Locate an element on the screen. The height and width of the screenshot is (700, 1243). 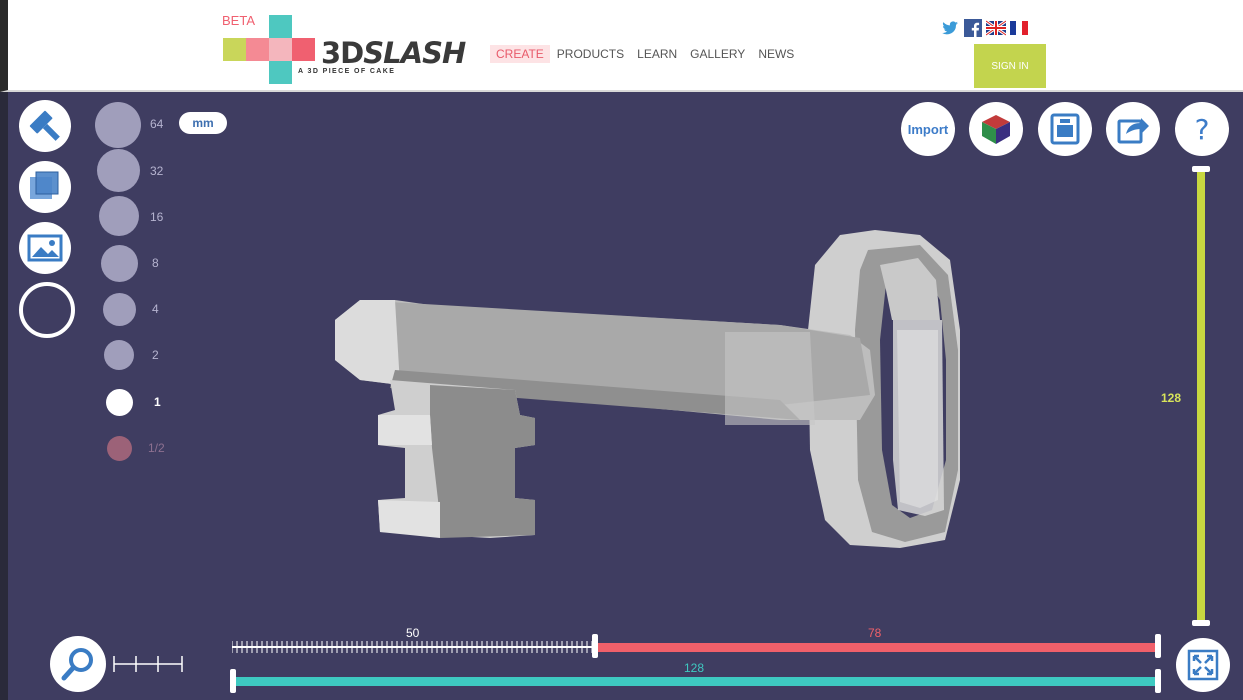
fit-view-button is located at coordinates (1203, 665).